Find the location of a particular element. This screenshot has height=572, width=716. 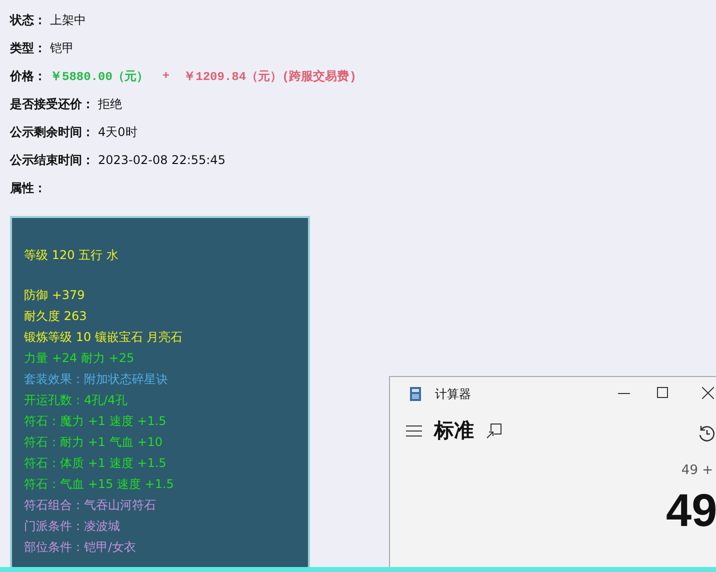

window-title: 计算器 is located at coordinates (453, 394).